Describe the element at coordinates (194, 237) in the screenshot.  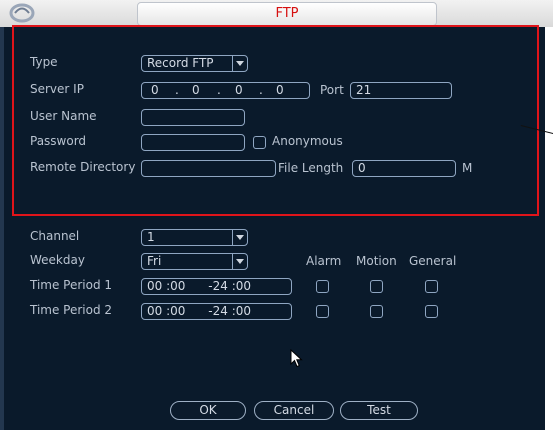
I see `channel-dropdown: 1` at that location.